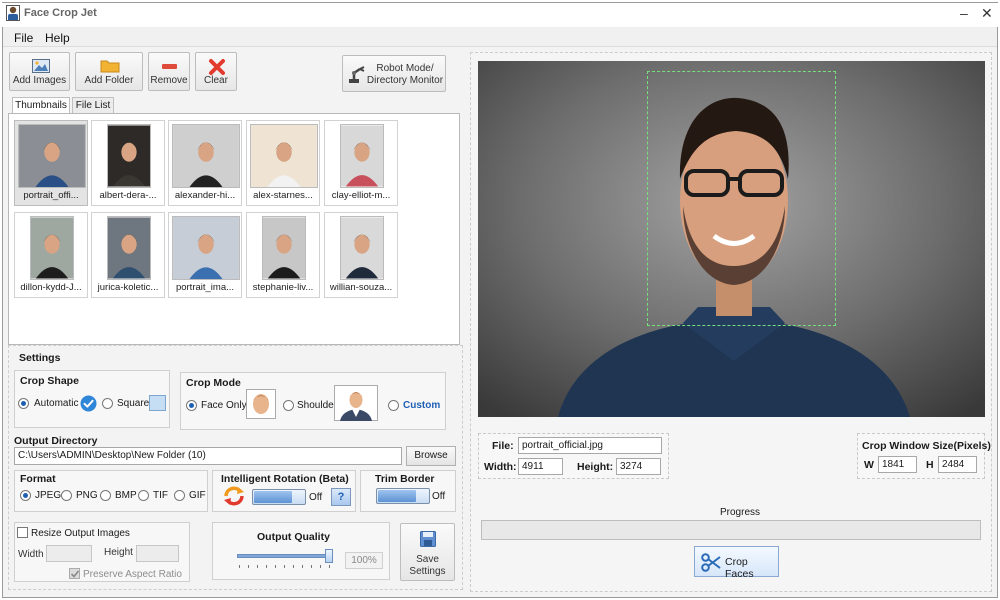  Describe the element at coordinates (500, 37) in the screenshot. I see `menu-bar` at that location.